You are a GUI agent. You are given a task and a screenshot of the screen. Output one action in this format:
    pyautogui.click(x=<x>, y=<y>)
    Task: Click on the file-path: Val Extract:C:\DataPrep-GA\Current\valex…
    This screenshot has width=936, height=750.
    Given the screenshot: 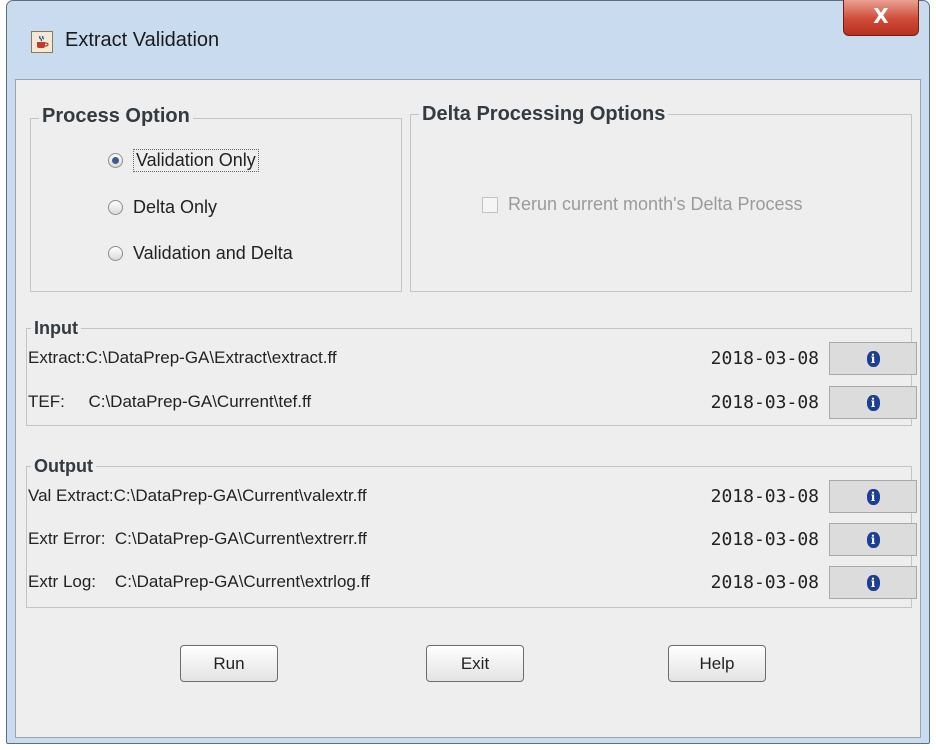 What is the action you would take?
    pyautogui.click(x=197, y=495)
    